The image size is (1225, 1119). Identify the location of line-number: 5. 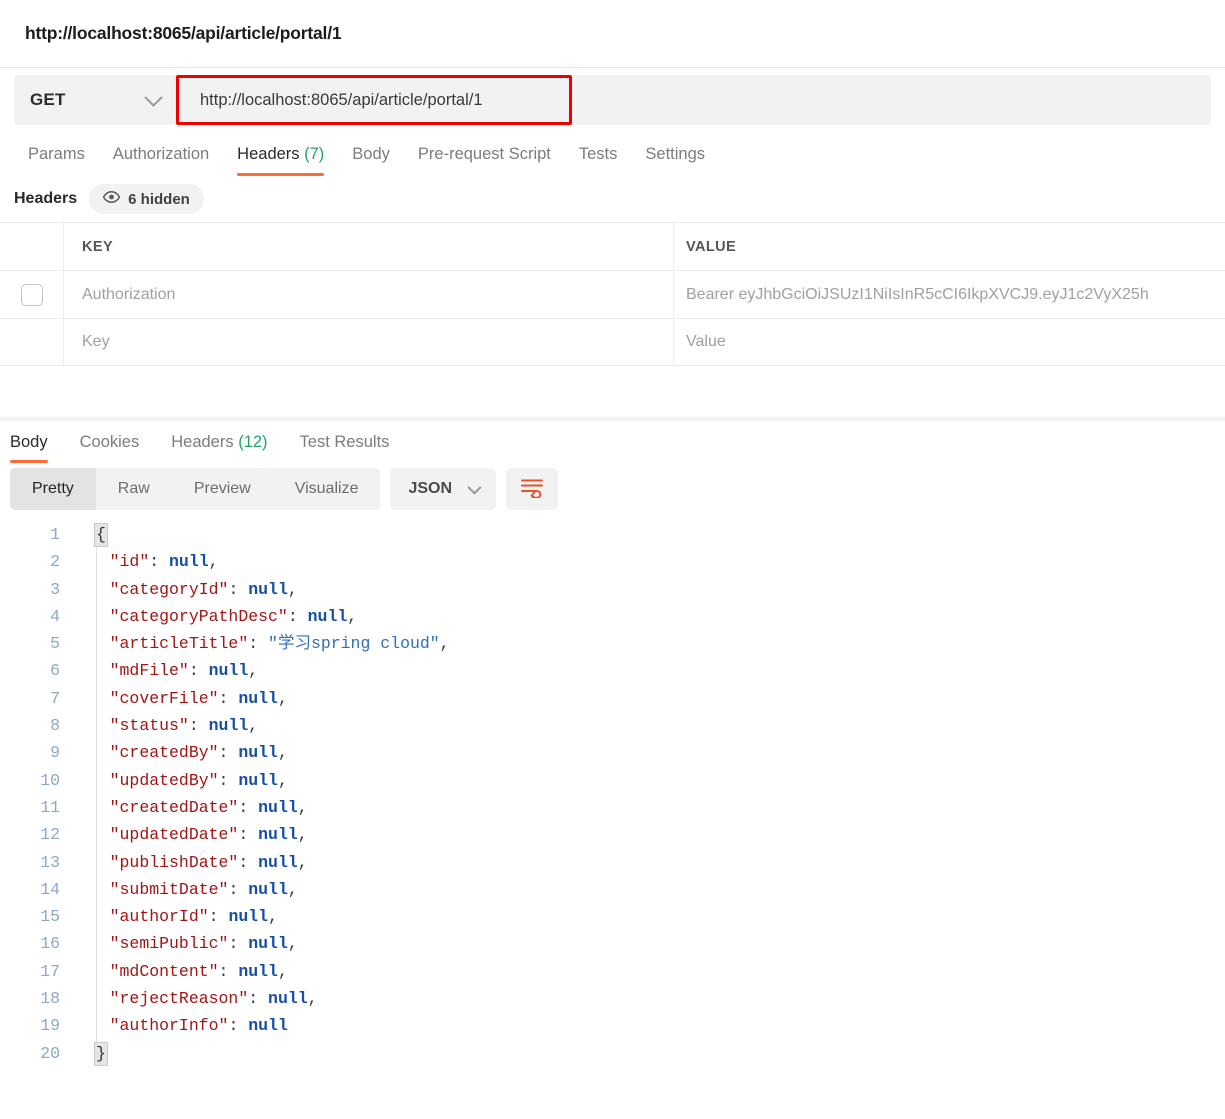
(55, 644).